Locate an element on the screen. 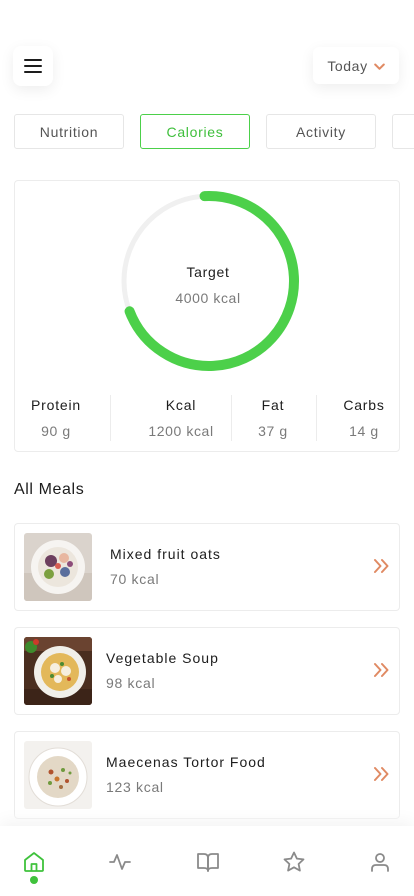 The height and width of the screenshot is (896, 414). stat-value: 90 g is located at coordinates (56, 431).